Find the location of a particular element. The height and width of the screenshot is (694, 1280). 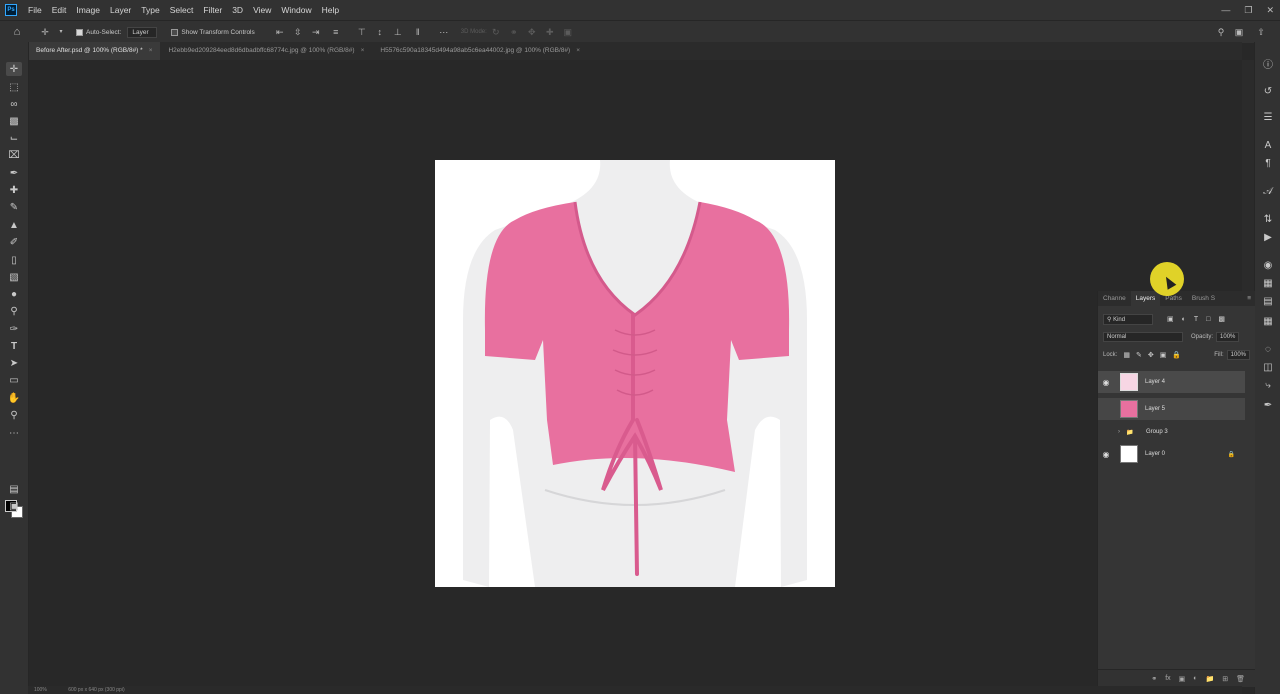

opacity-field: 100% is located at coordinates (1228, 337).